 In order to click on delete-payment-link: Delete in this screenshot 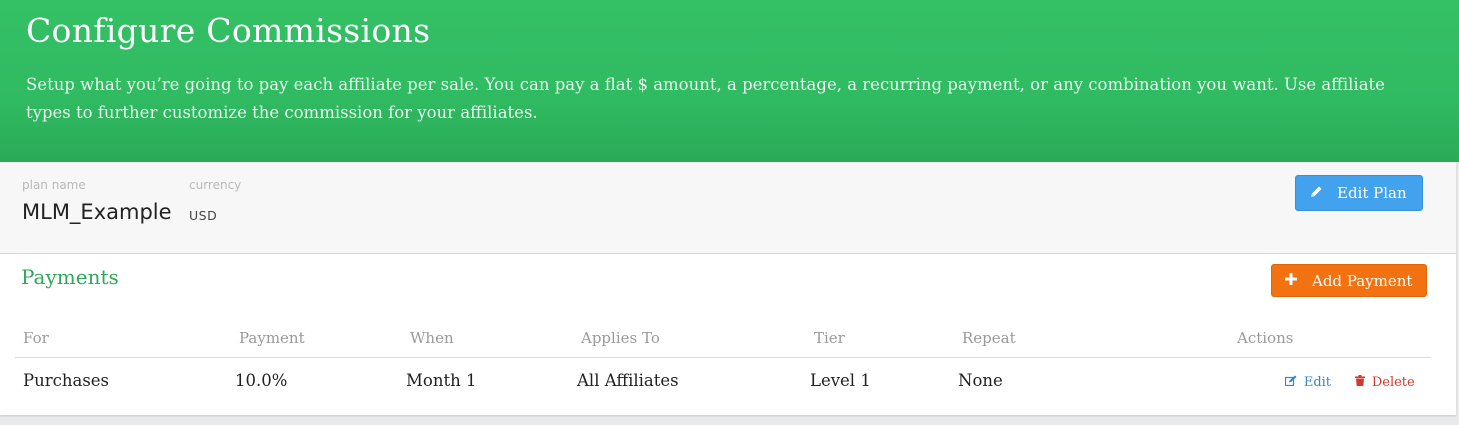, I will do `click(1385, 382)`.